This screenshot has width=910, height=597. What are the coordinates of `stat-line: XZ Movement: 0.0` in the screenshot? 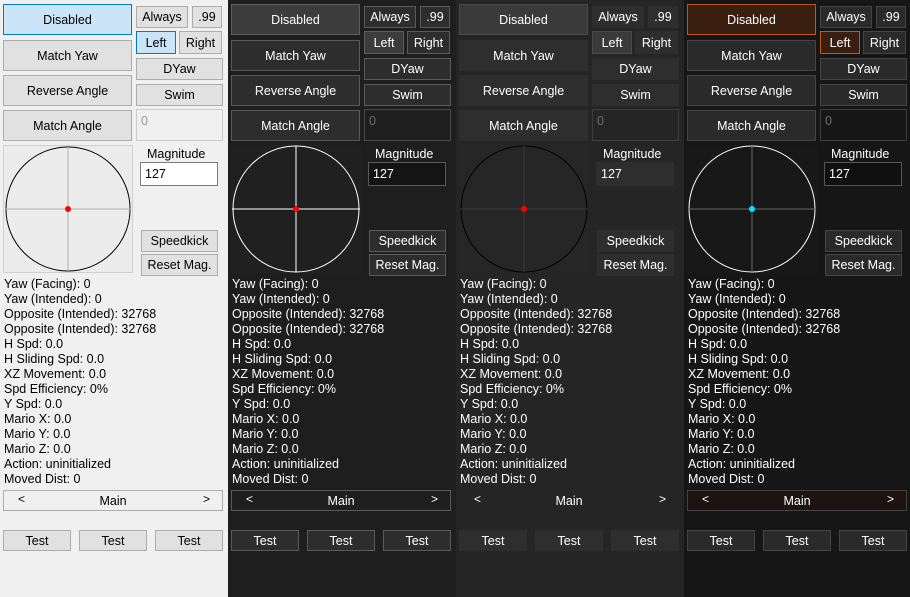 It's located at (511, 374).